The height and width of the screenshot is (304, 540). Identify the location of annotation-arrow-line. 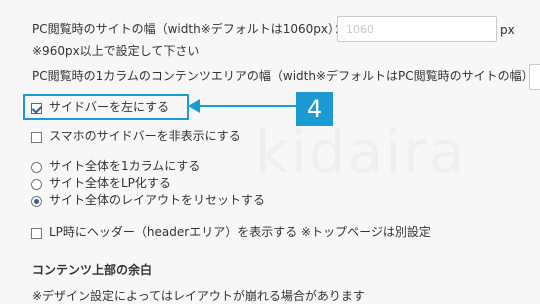
(248, 106).